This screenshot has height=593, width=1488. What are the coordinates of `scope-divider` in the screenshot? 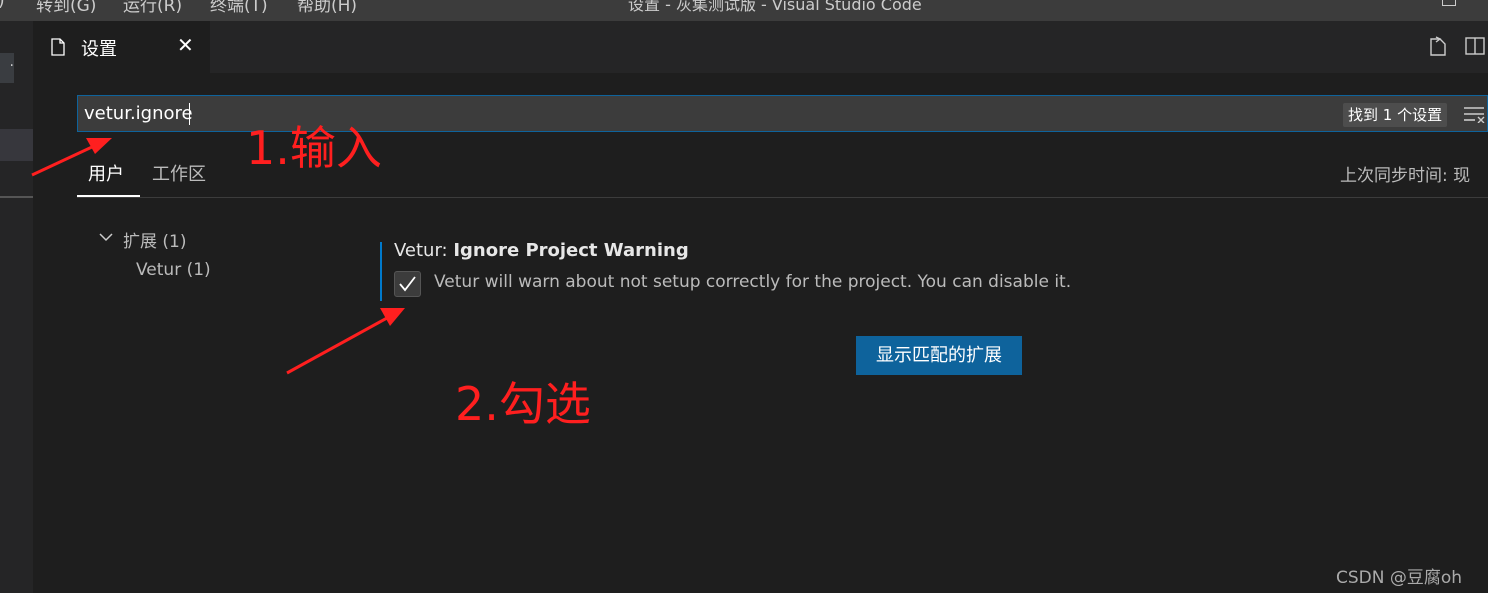 It's located at (782, 197).